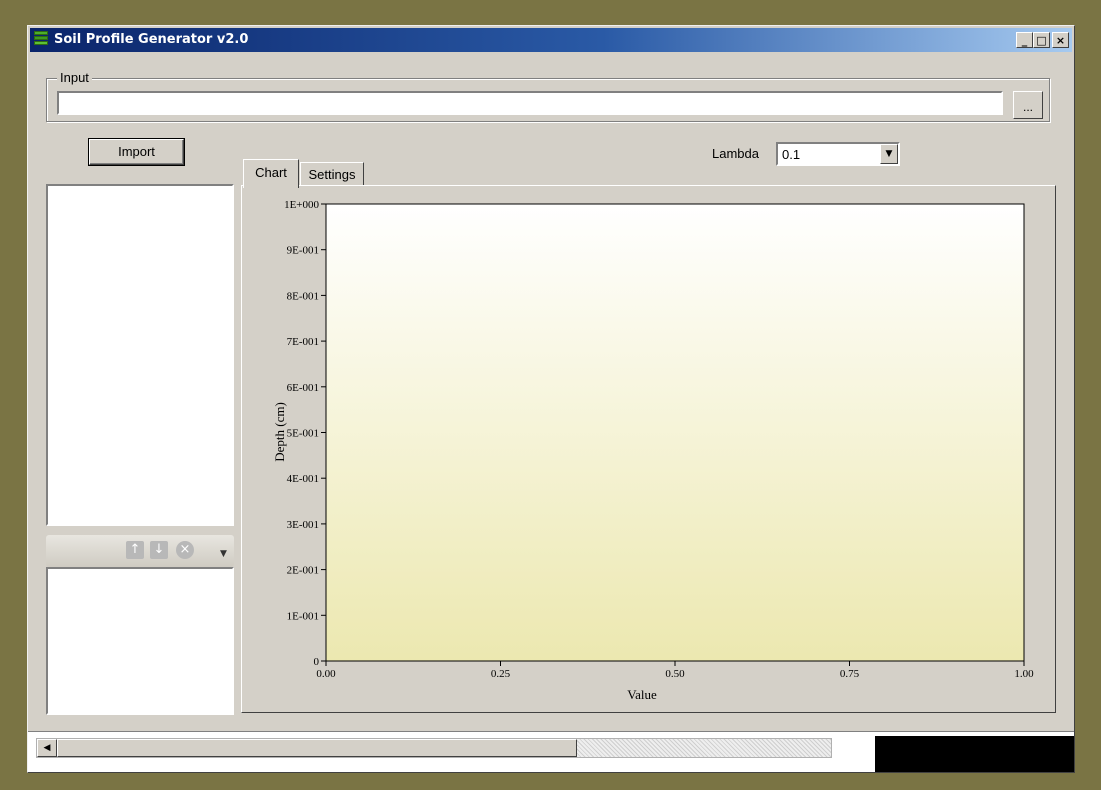 The width and height of the screenshot is (1101, 790). I want to click on lambda-label: Lambda, so click(735, 153).